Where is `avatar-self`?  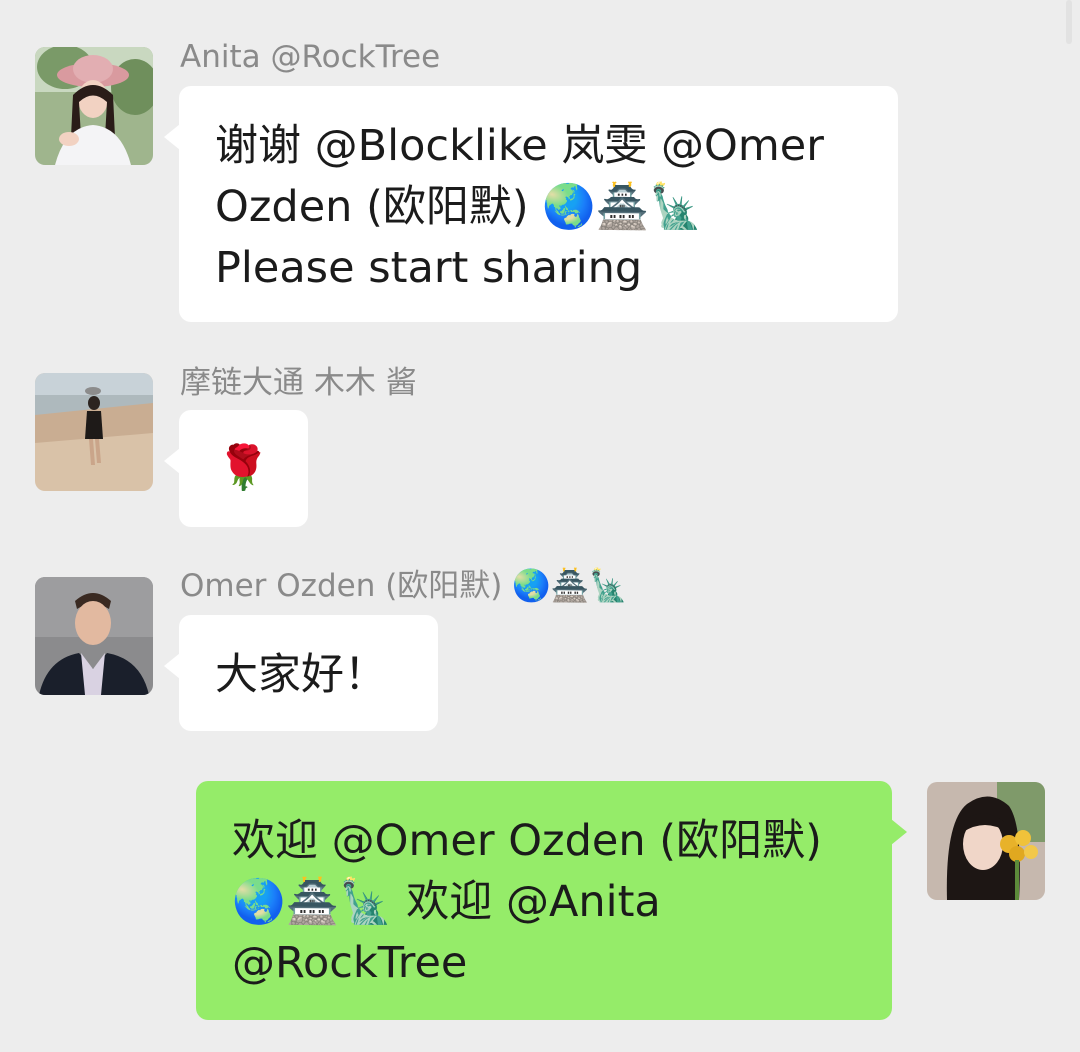
avatar-self is located at coordinates (986, 841).